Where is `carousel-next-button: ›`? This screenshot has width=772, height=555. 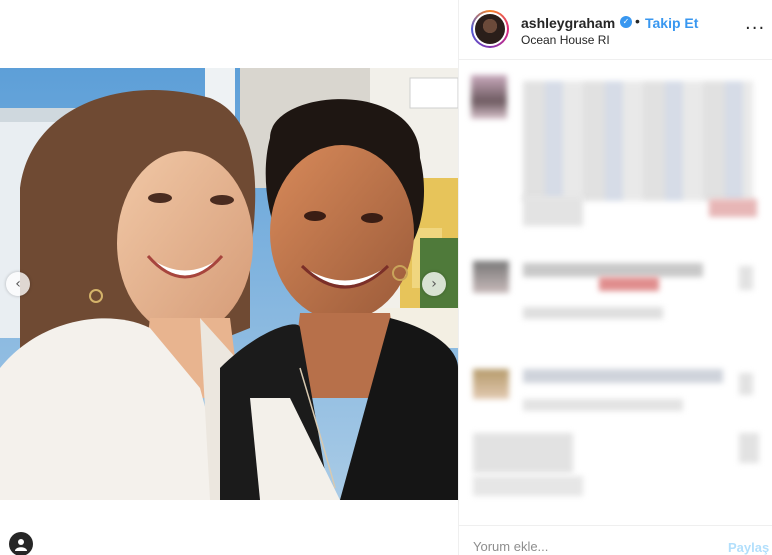
carousel-next-button: › is located at coordinates (434, 284).